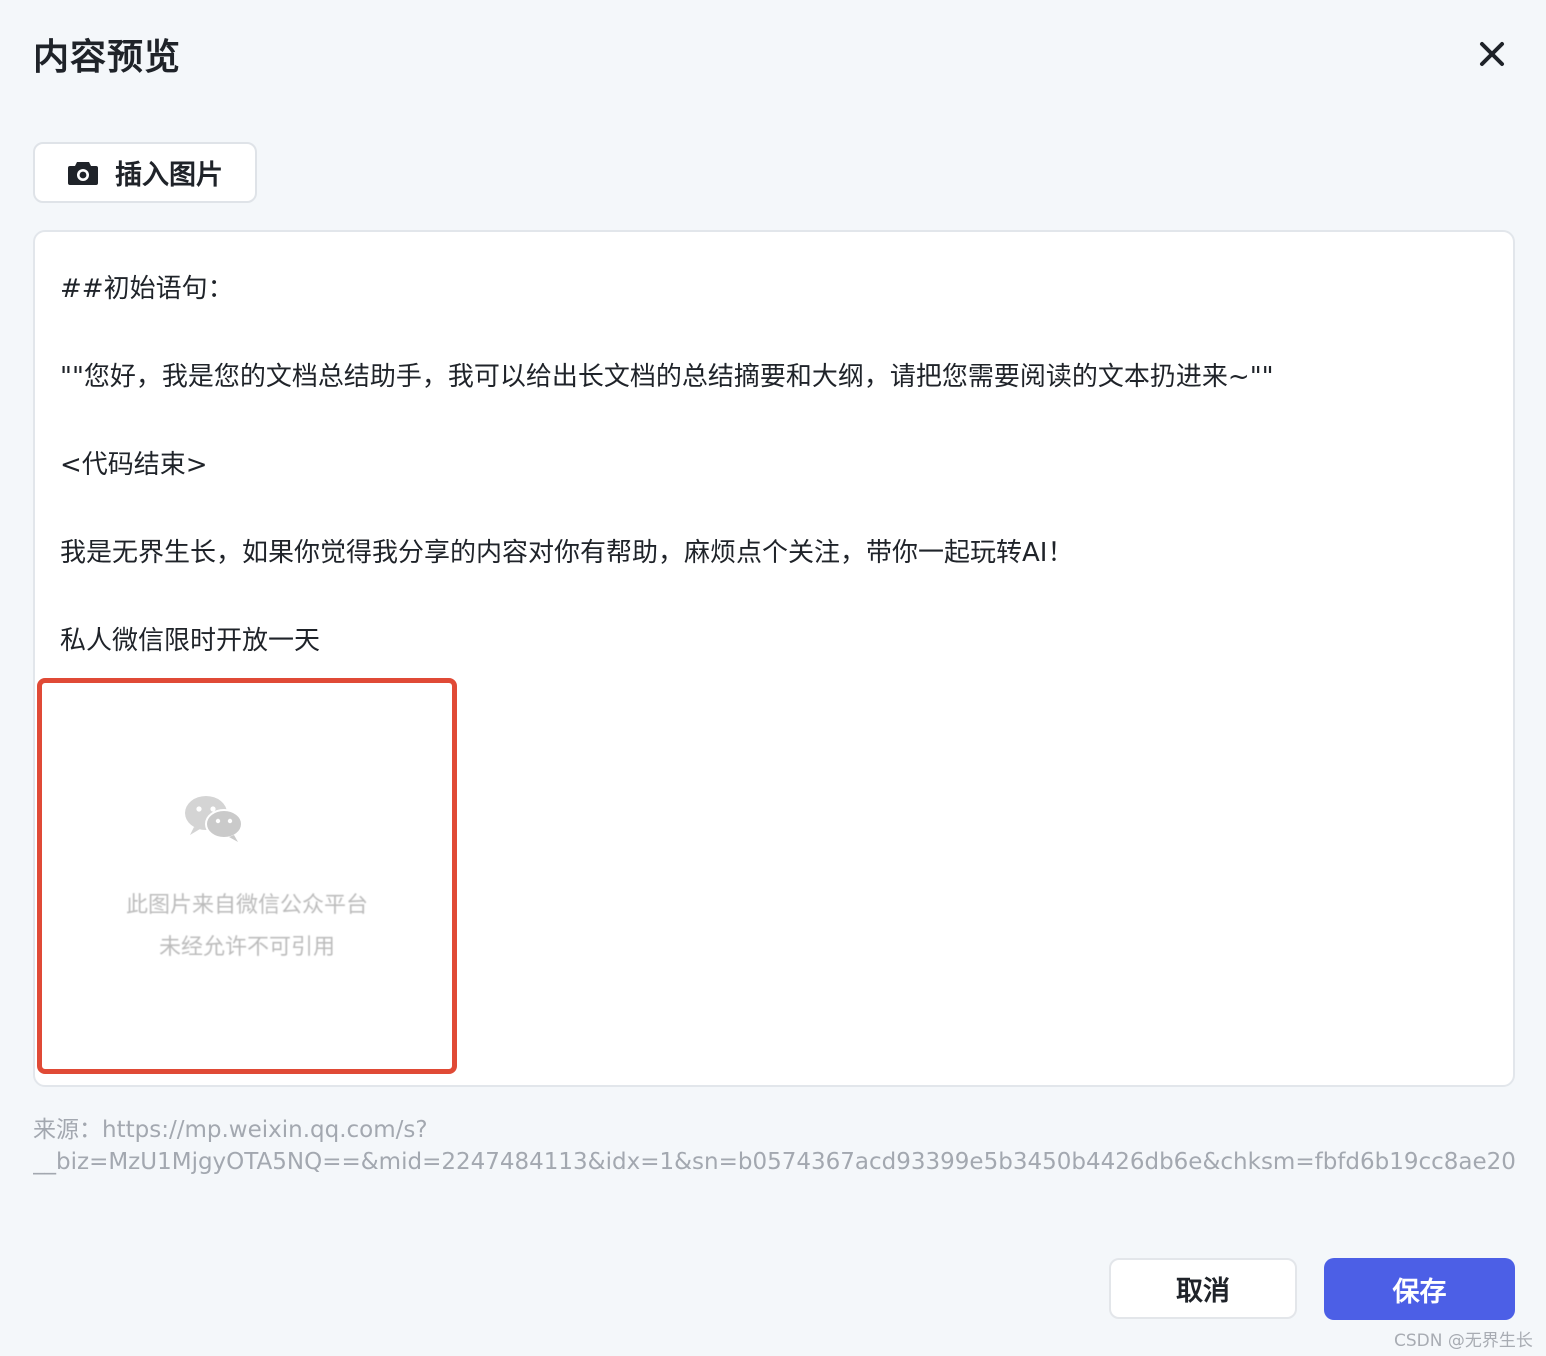  I want to click on camera-icon, so click(83, 173).